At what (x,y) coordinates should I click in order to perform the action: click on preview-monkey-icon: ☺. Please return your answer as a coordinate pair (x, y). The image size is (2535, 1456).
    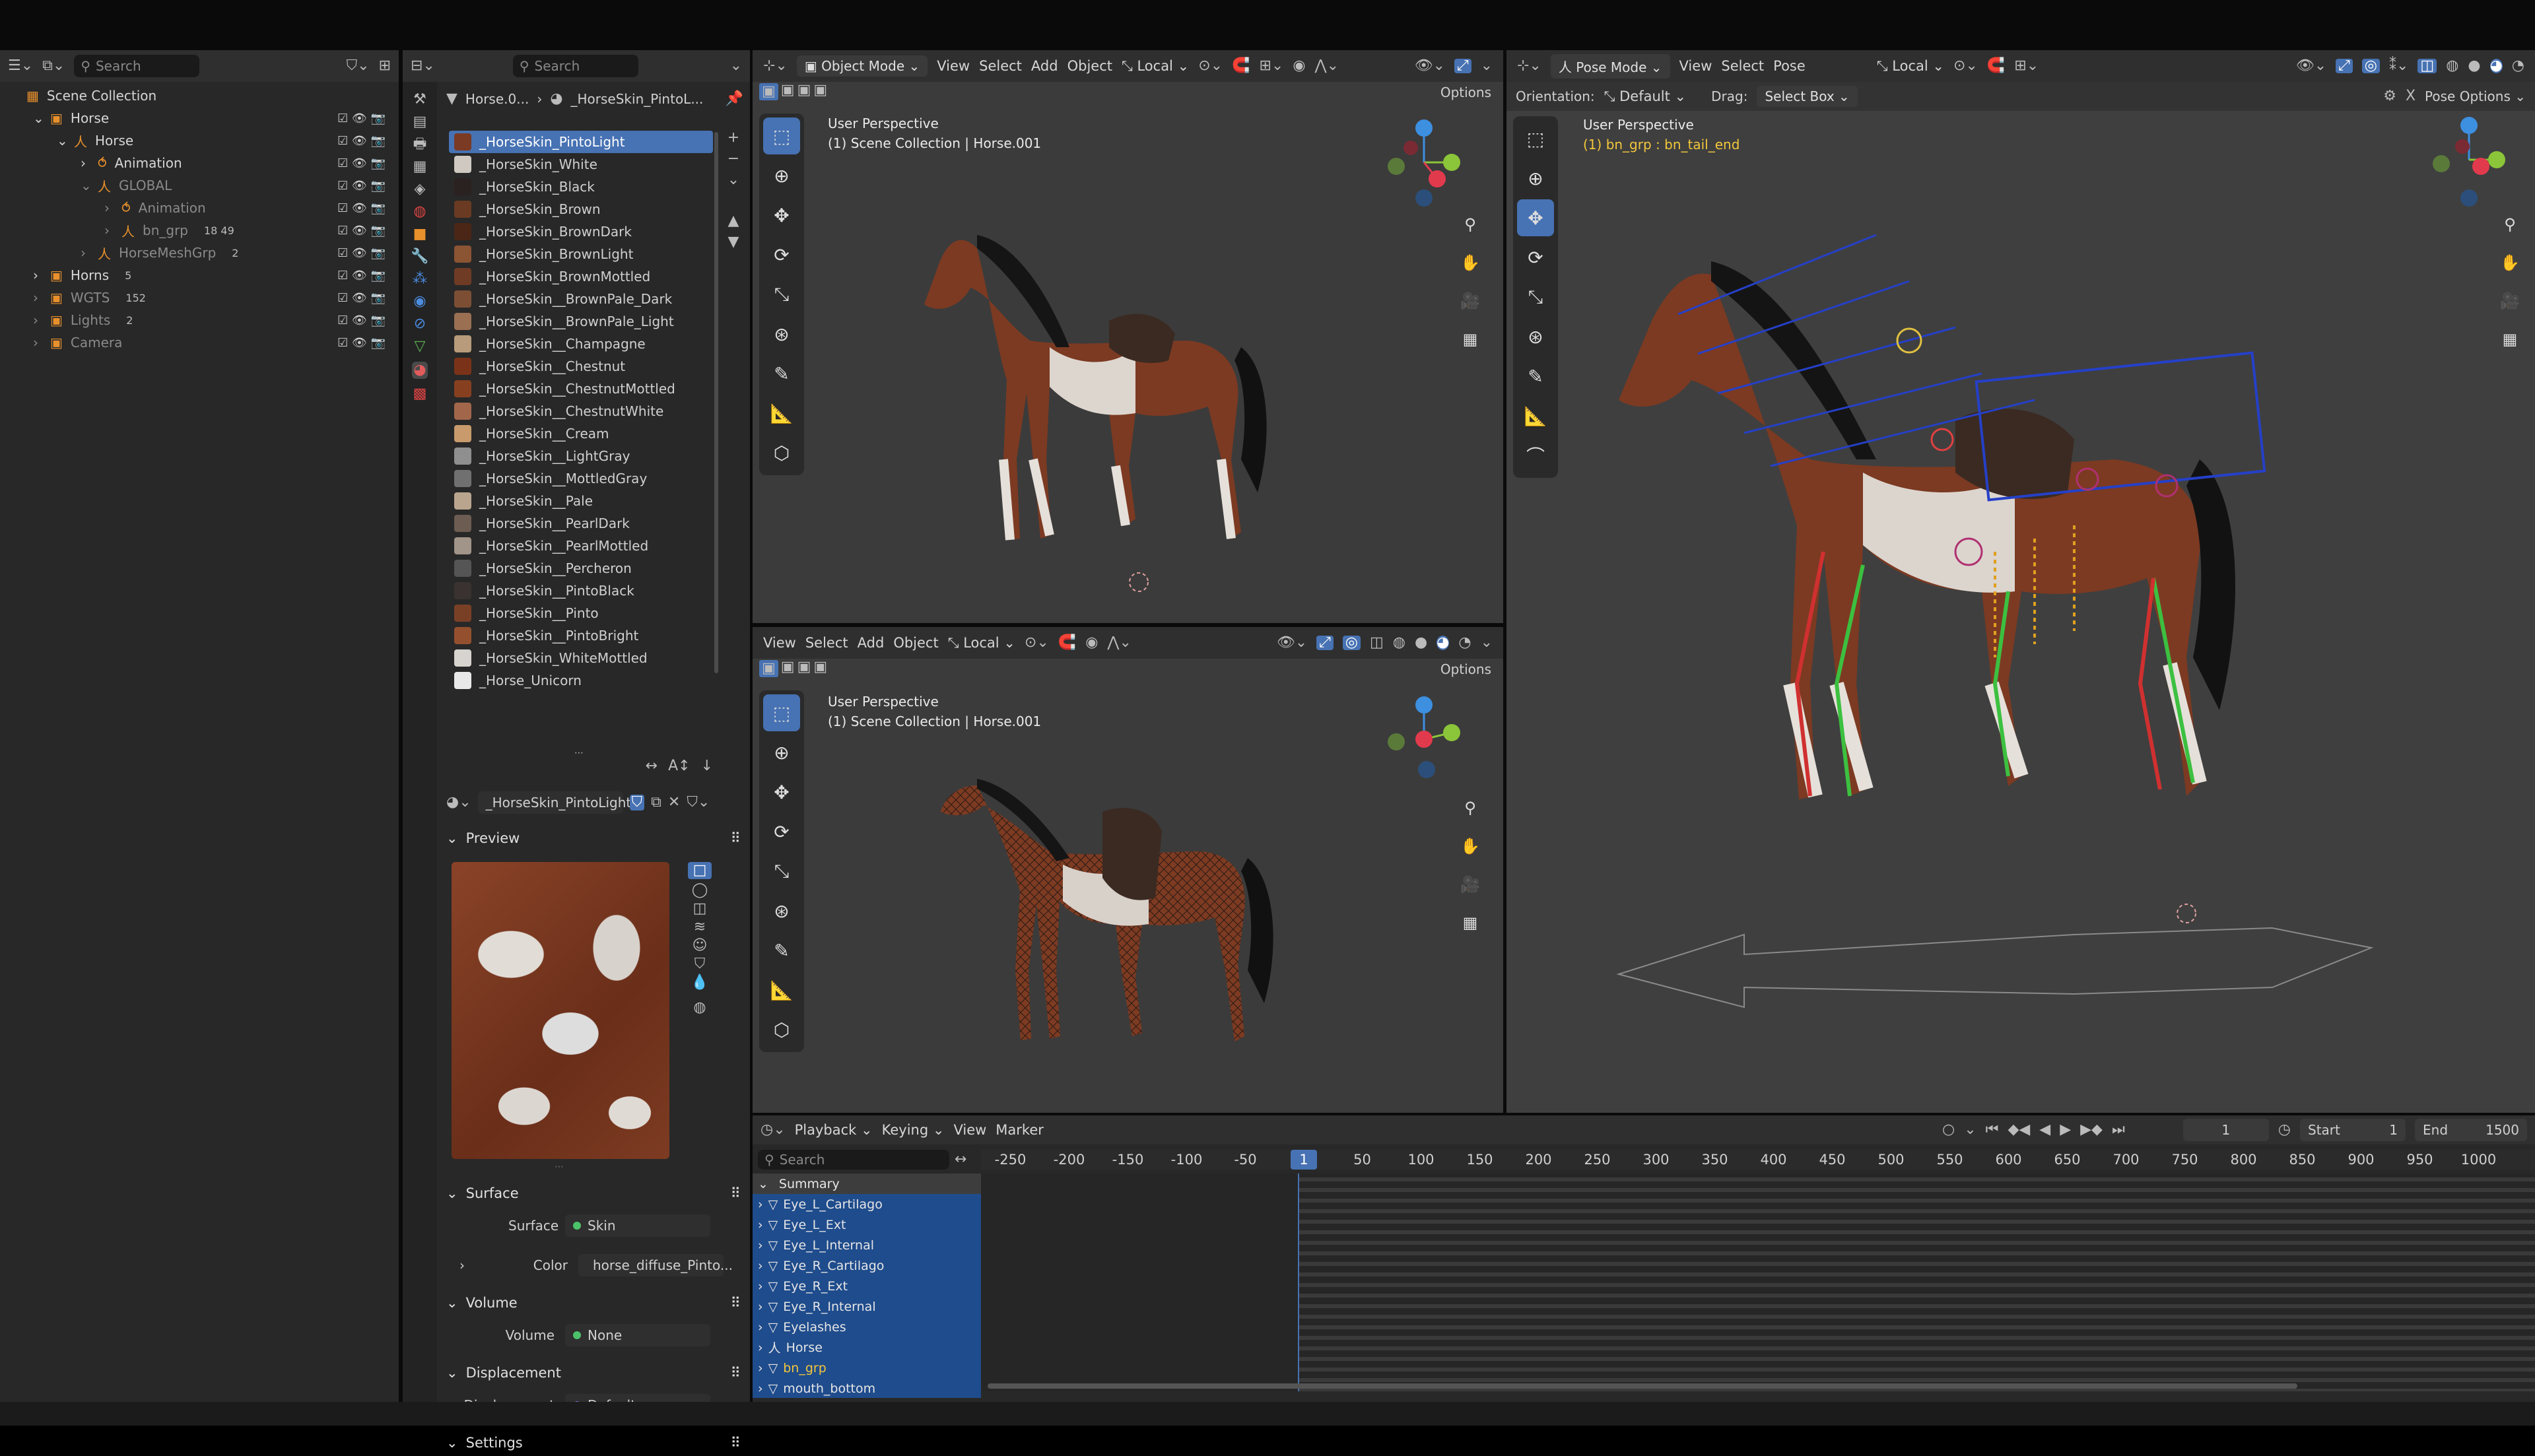
    Looking at the image, I should click on (700, 946).